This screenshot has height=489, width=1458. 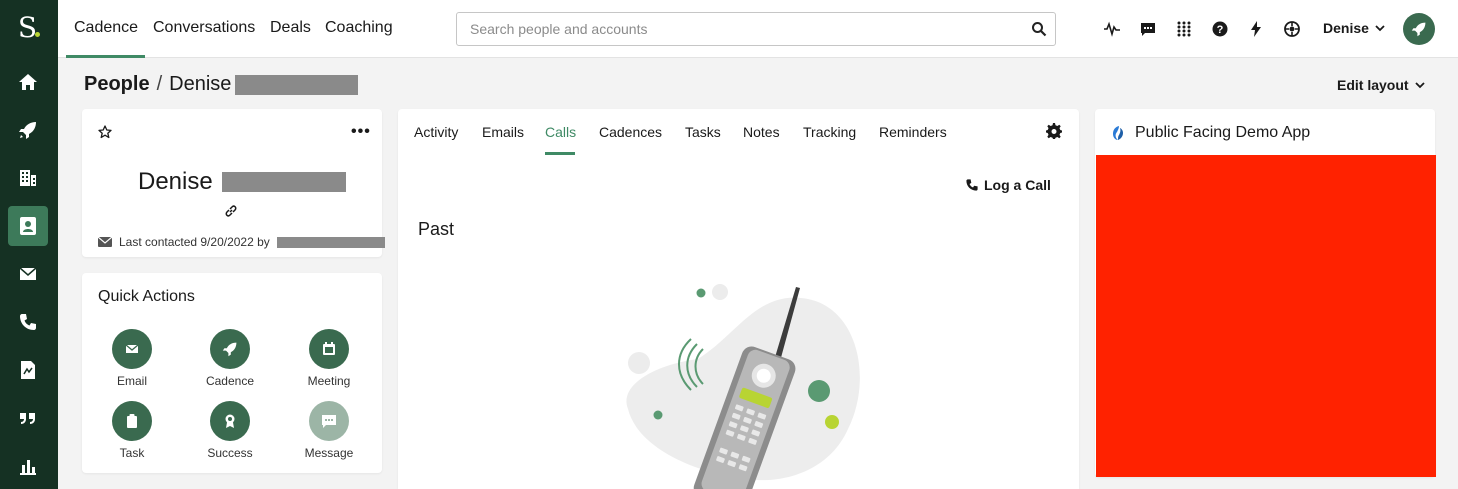 What do you see at coordinates (1118, 133) in the screenshot?
I see `app-logo-icon` at bounding box center [1118, 133].